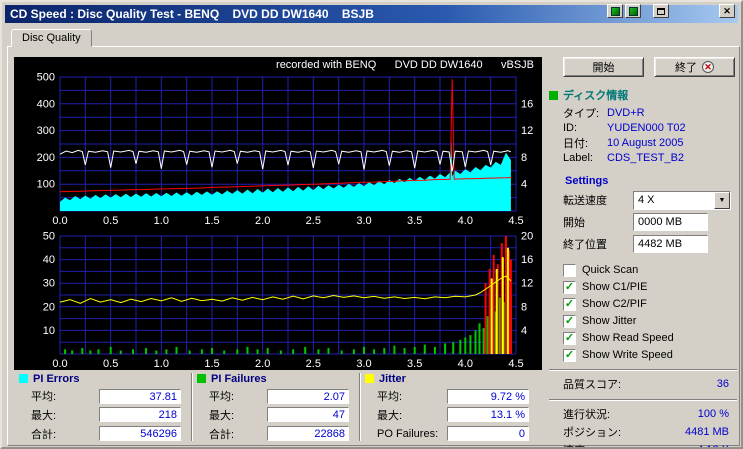 The image size is (743, 449). I want to click on stat-group-pi-errors: PI Errors 平均: 37.81 最大: 218 合計: 546296, so click(103, 407).